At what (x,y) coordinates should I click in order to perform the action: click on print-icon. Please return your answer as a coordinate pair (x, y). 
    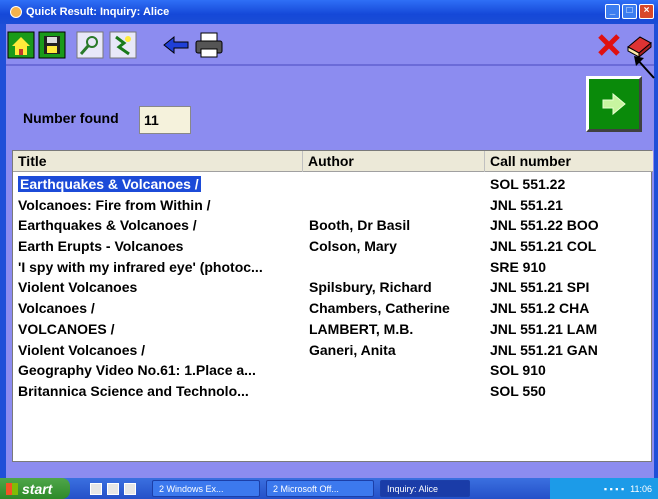
    Looking at the image, I should click on (209, 45).